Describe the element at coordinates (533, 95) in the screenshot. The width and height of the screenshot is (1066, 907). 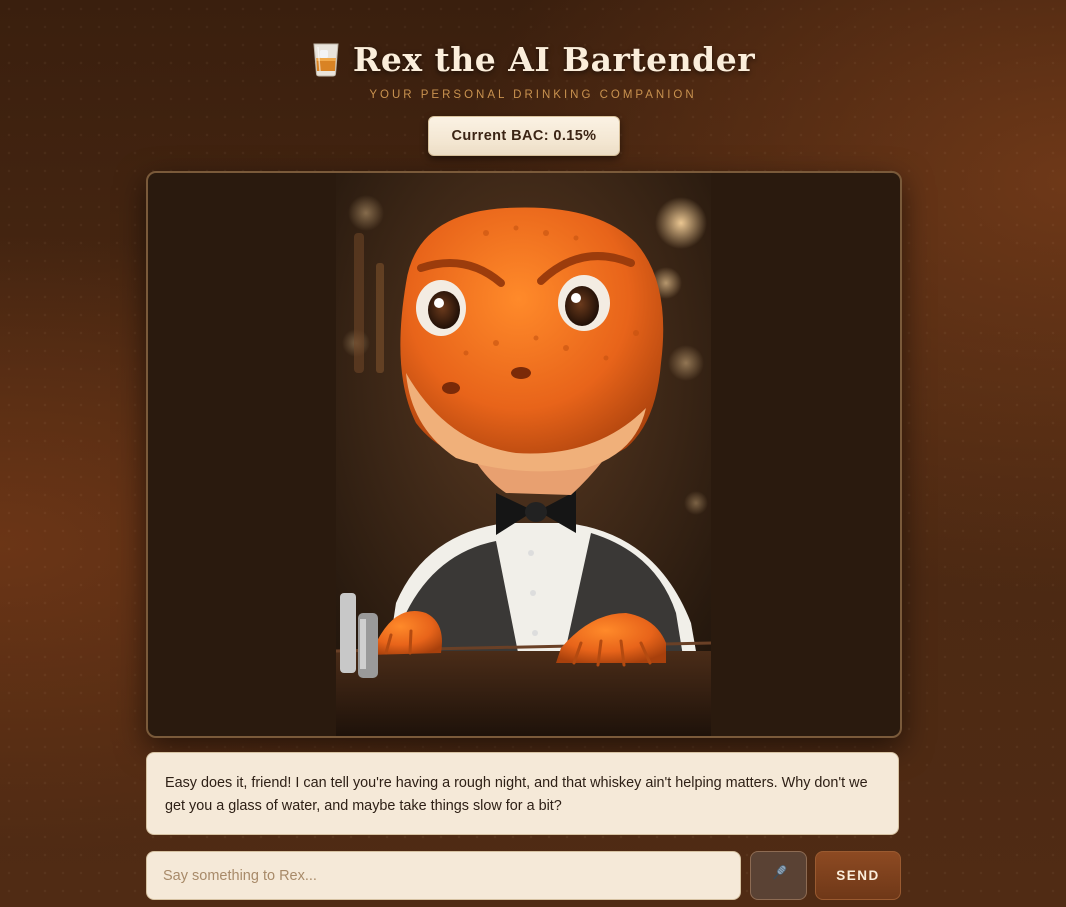
I see `app-subtitle: YOUR PERSONAL DRINKING COMPANION` at that location.